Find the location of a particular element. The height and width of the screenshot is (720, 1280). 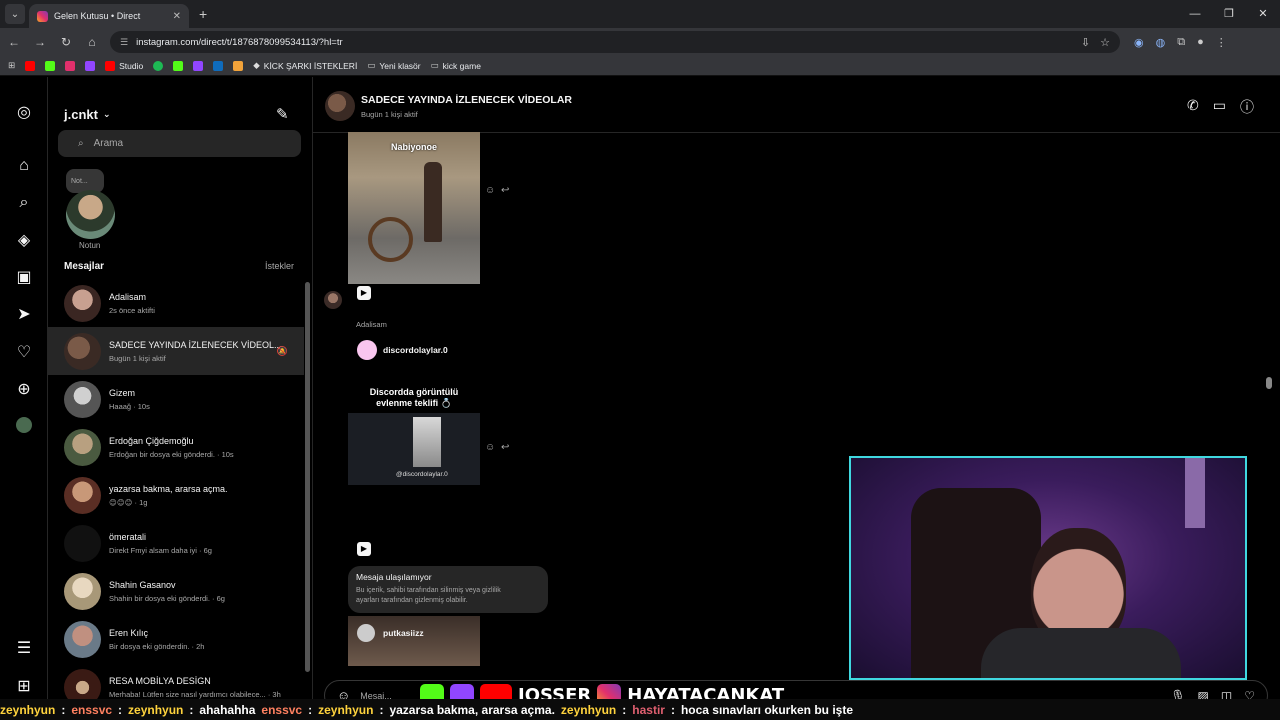

thread-item: Adalisam 2s önce aktifti is located at coordinates (176, 303).